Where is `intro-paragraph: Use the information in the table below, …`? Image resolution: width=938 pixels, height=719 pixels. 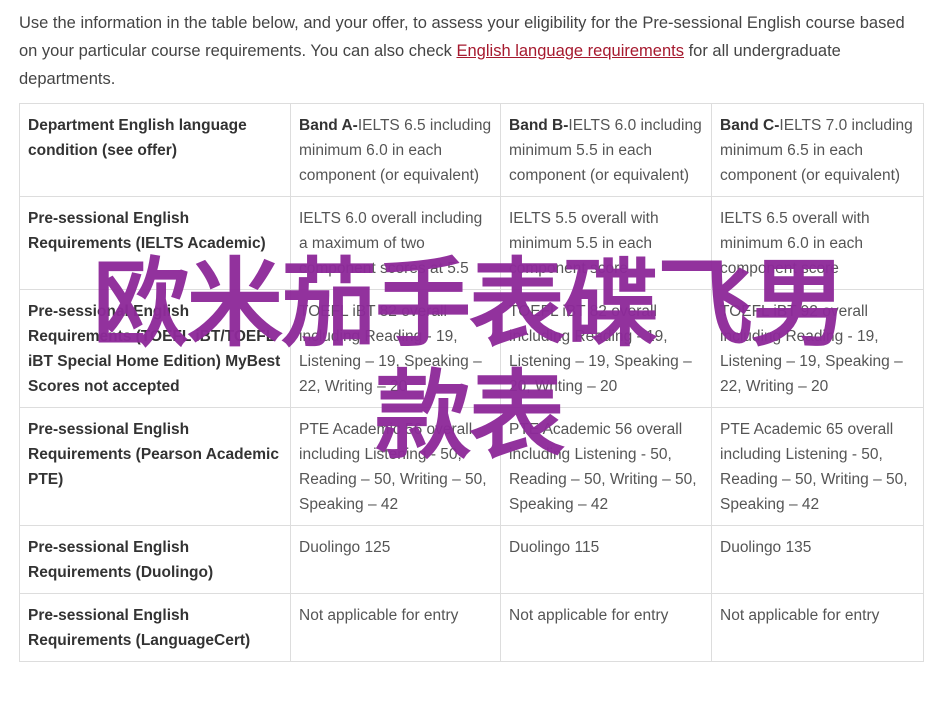 intro-paragraph: Use the information in the table below, … is located at coordinates (471, 51).